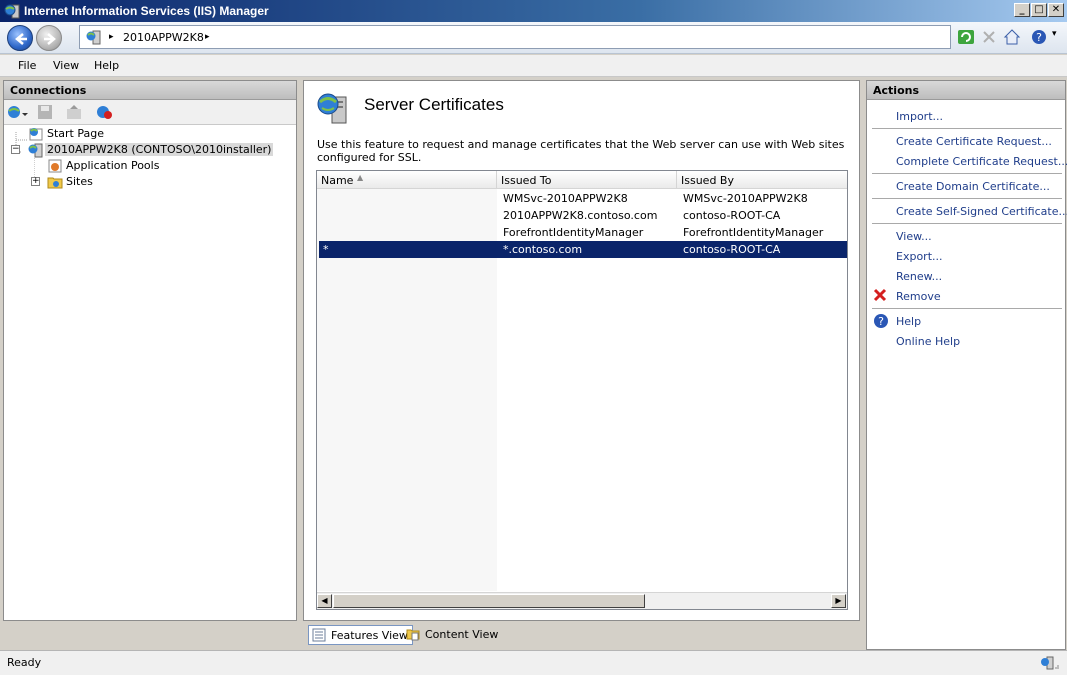  What do you see at coordinates (533, 662) in the screenshot?
I see `status-bar: Ready` at bounding box center [533, 662].